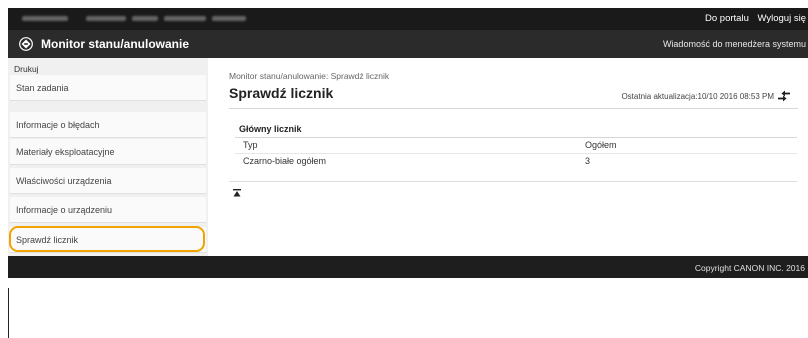 This screenshot has width=808, height=338. Describe the element at coordinates (8, 313) in the screenshot. I see `left-margin-rule` at that location.